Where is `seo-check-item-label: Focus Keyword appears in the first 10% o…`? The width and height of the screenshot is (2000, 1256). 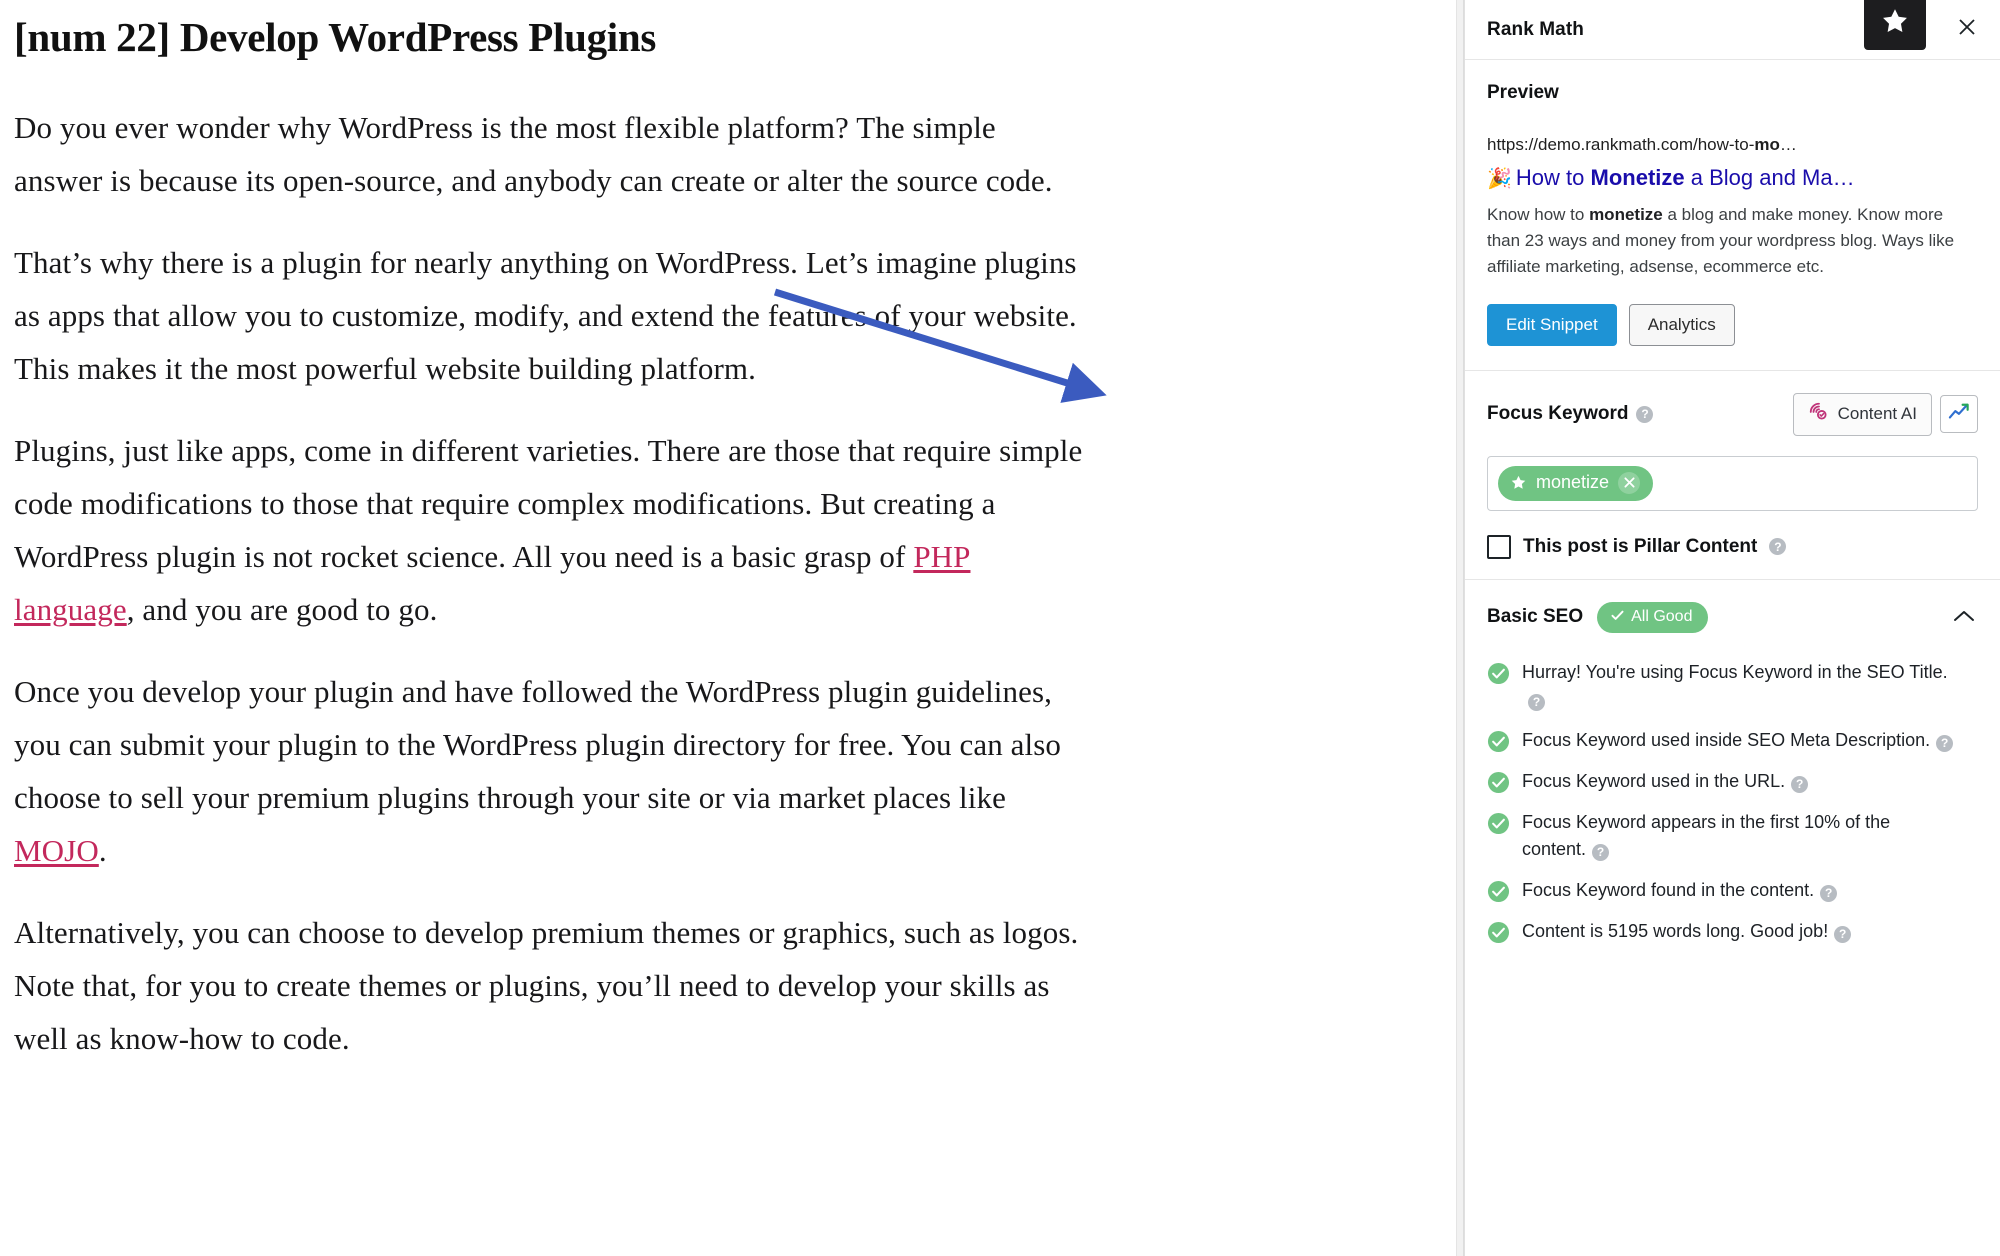
seo-check-item-label: Focus Keyword appears in the first 10% o… is located at coordinates (1706, 835).